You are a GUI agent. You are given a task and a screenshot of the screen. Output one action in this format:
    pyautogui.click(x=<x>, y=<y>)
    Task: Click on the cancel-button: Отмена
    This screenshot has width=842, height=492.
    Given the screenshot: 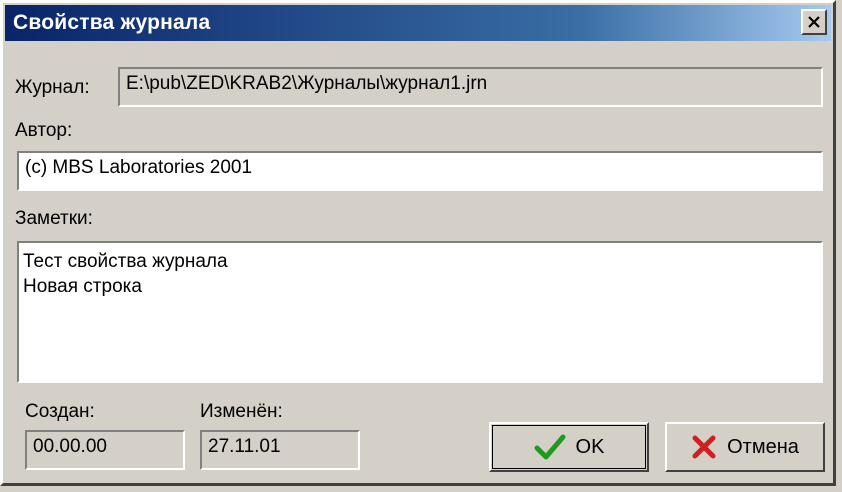 What is the action you would take?
    pyautogui.click(x=745, y=447)
    